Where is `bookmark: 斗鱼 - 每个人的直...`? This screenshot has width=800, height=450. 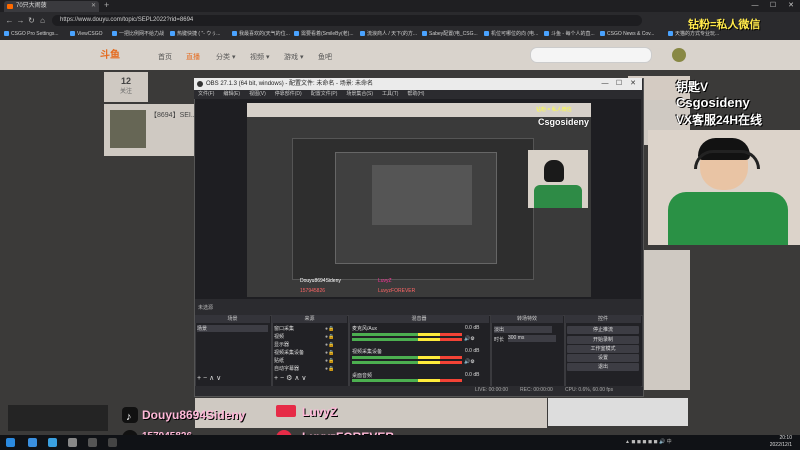 bookmark: 斗鱼 - 每个人的直... is located at coordinates (569, 34).